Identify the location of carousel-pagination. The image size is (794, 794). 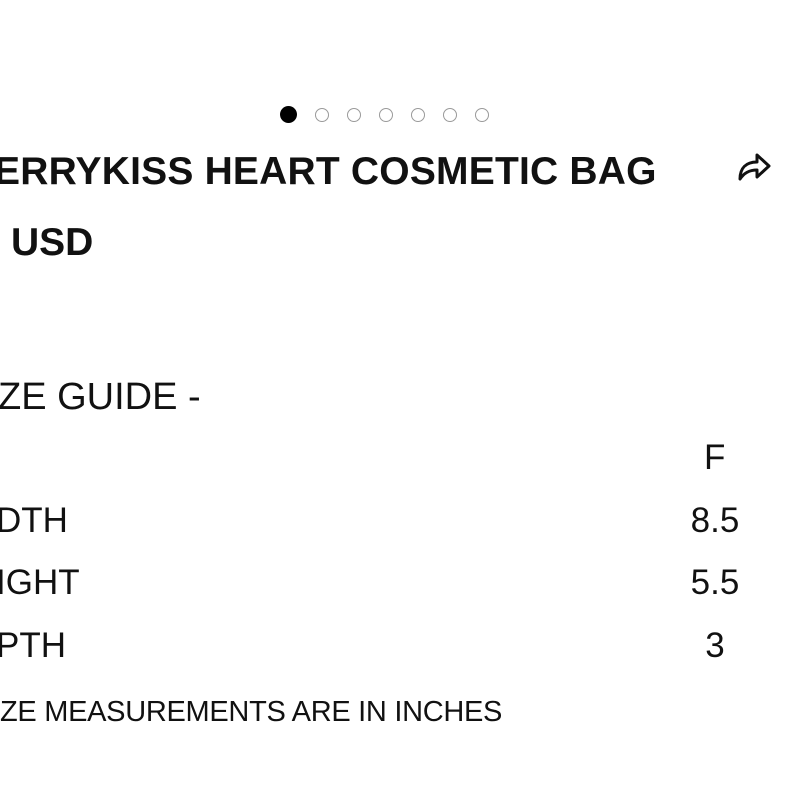
(384, 114).